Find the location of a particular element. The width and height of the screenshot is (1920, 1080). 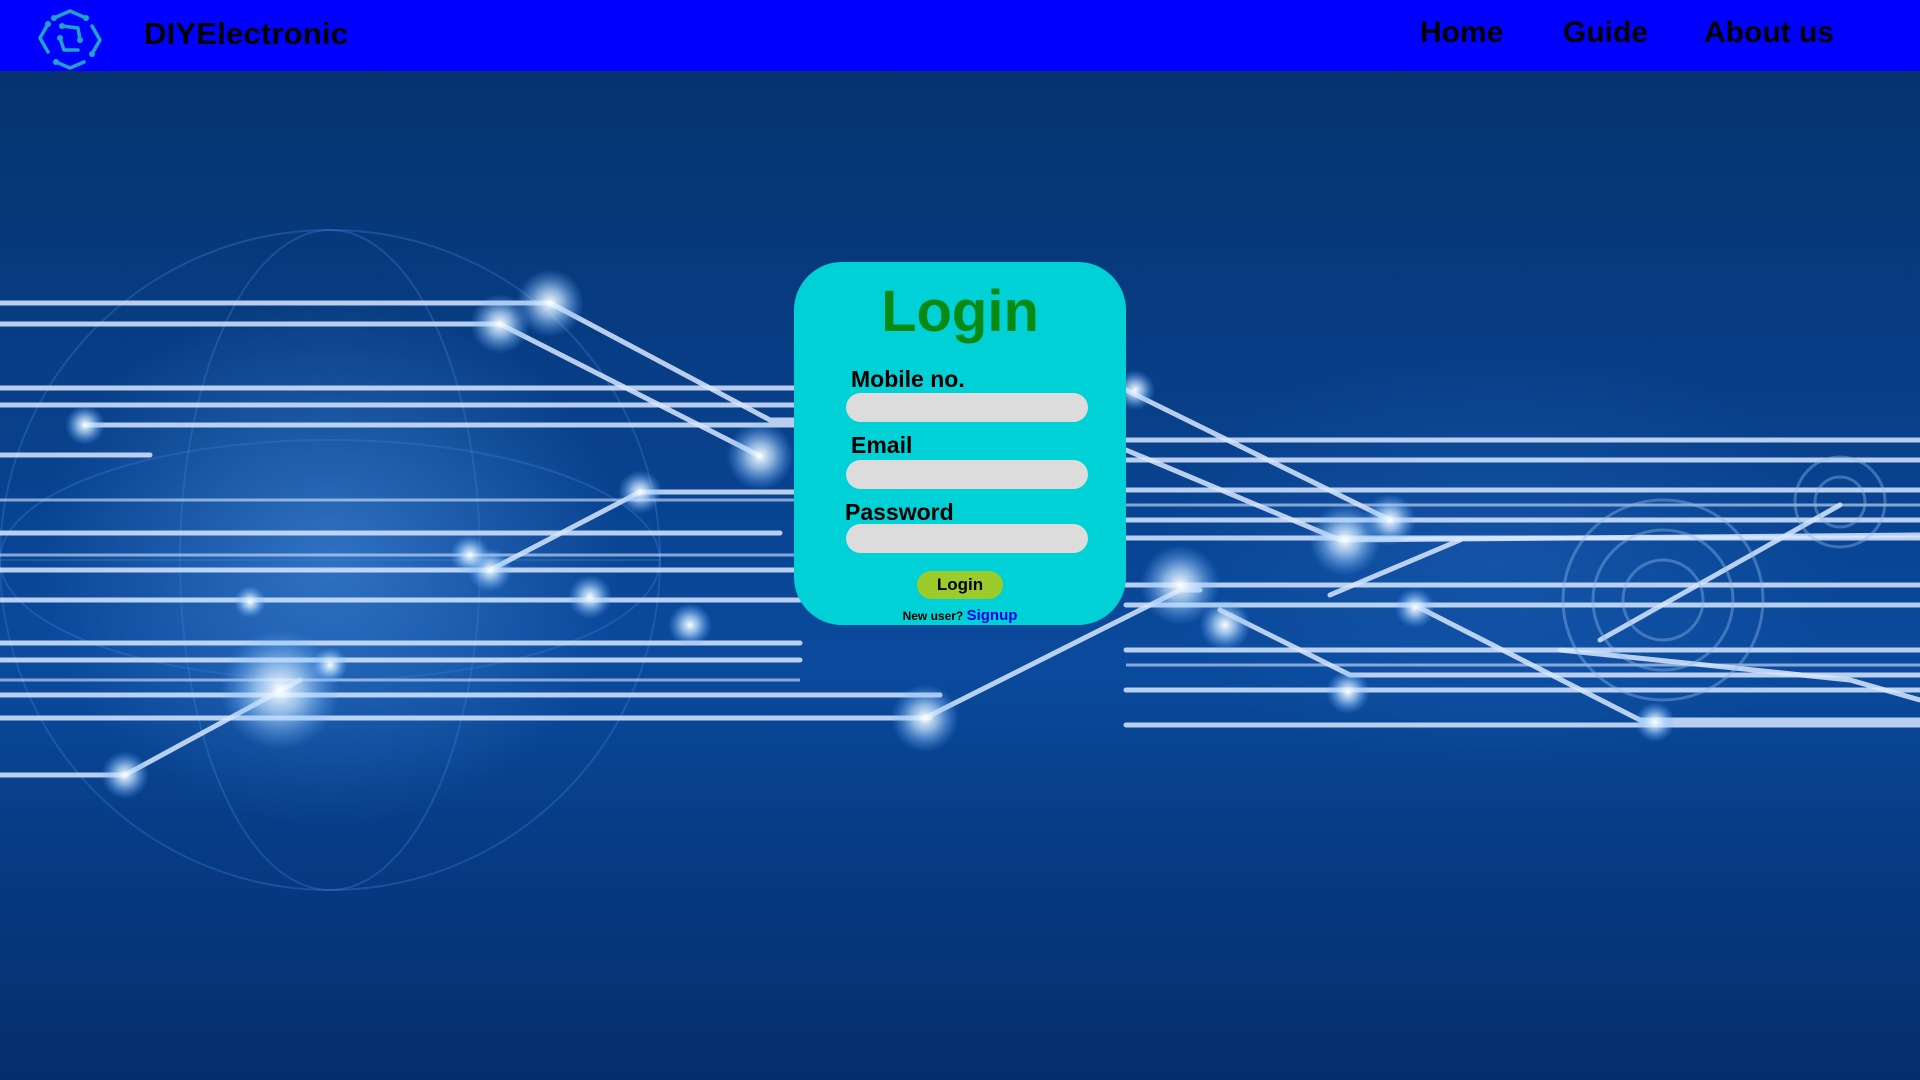

email-input is located at coordinates (967, 474).